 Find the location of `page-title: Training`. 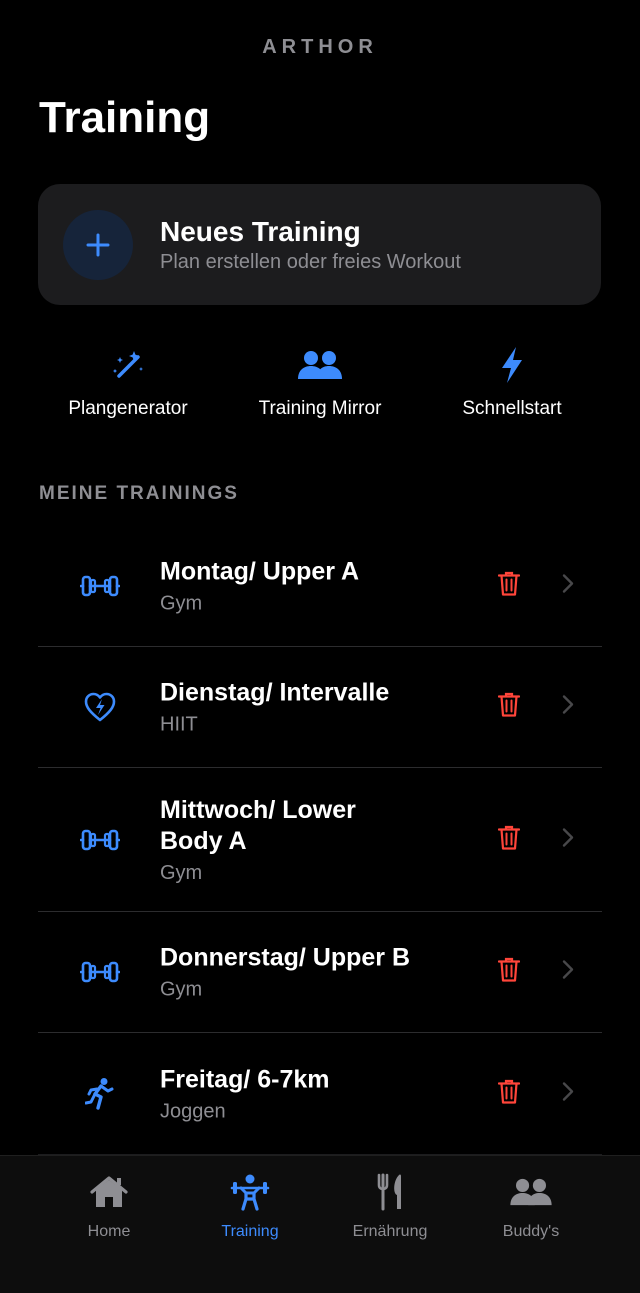

page-title: Training is located at coordinates (125, 117).